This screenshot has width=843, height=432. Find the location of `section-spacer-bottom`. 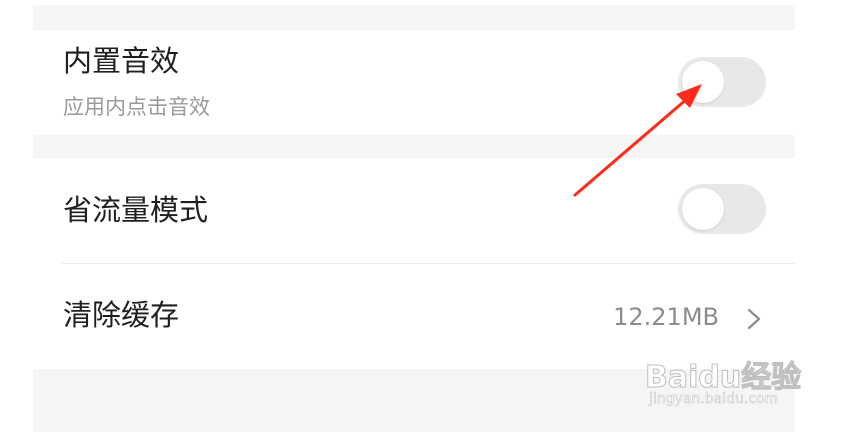

section-spacer-bottom is located at coordinates (414, 400).